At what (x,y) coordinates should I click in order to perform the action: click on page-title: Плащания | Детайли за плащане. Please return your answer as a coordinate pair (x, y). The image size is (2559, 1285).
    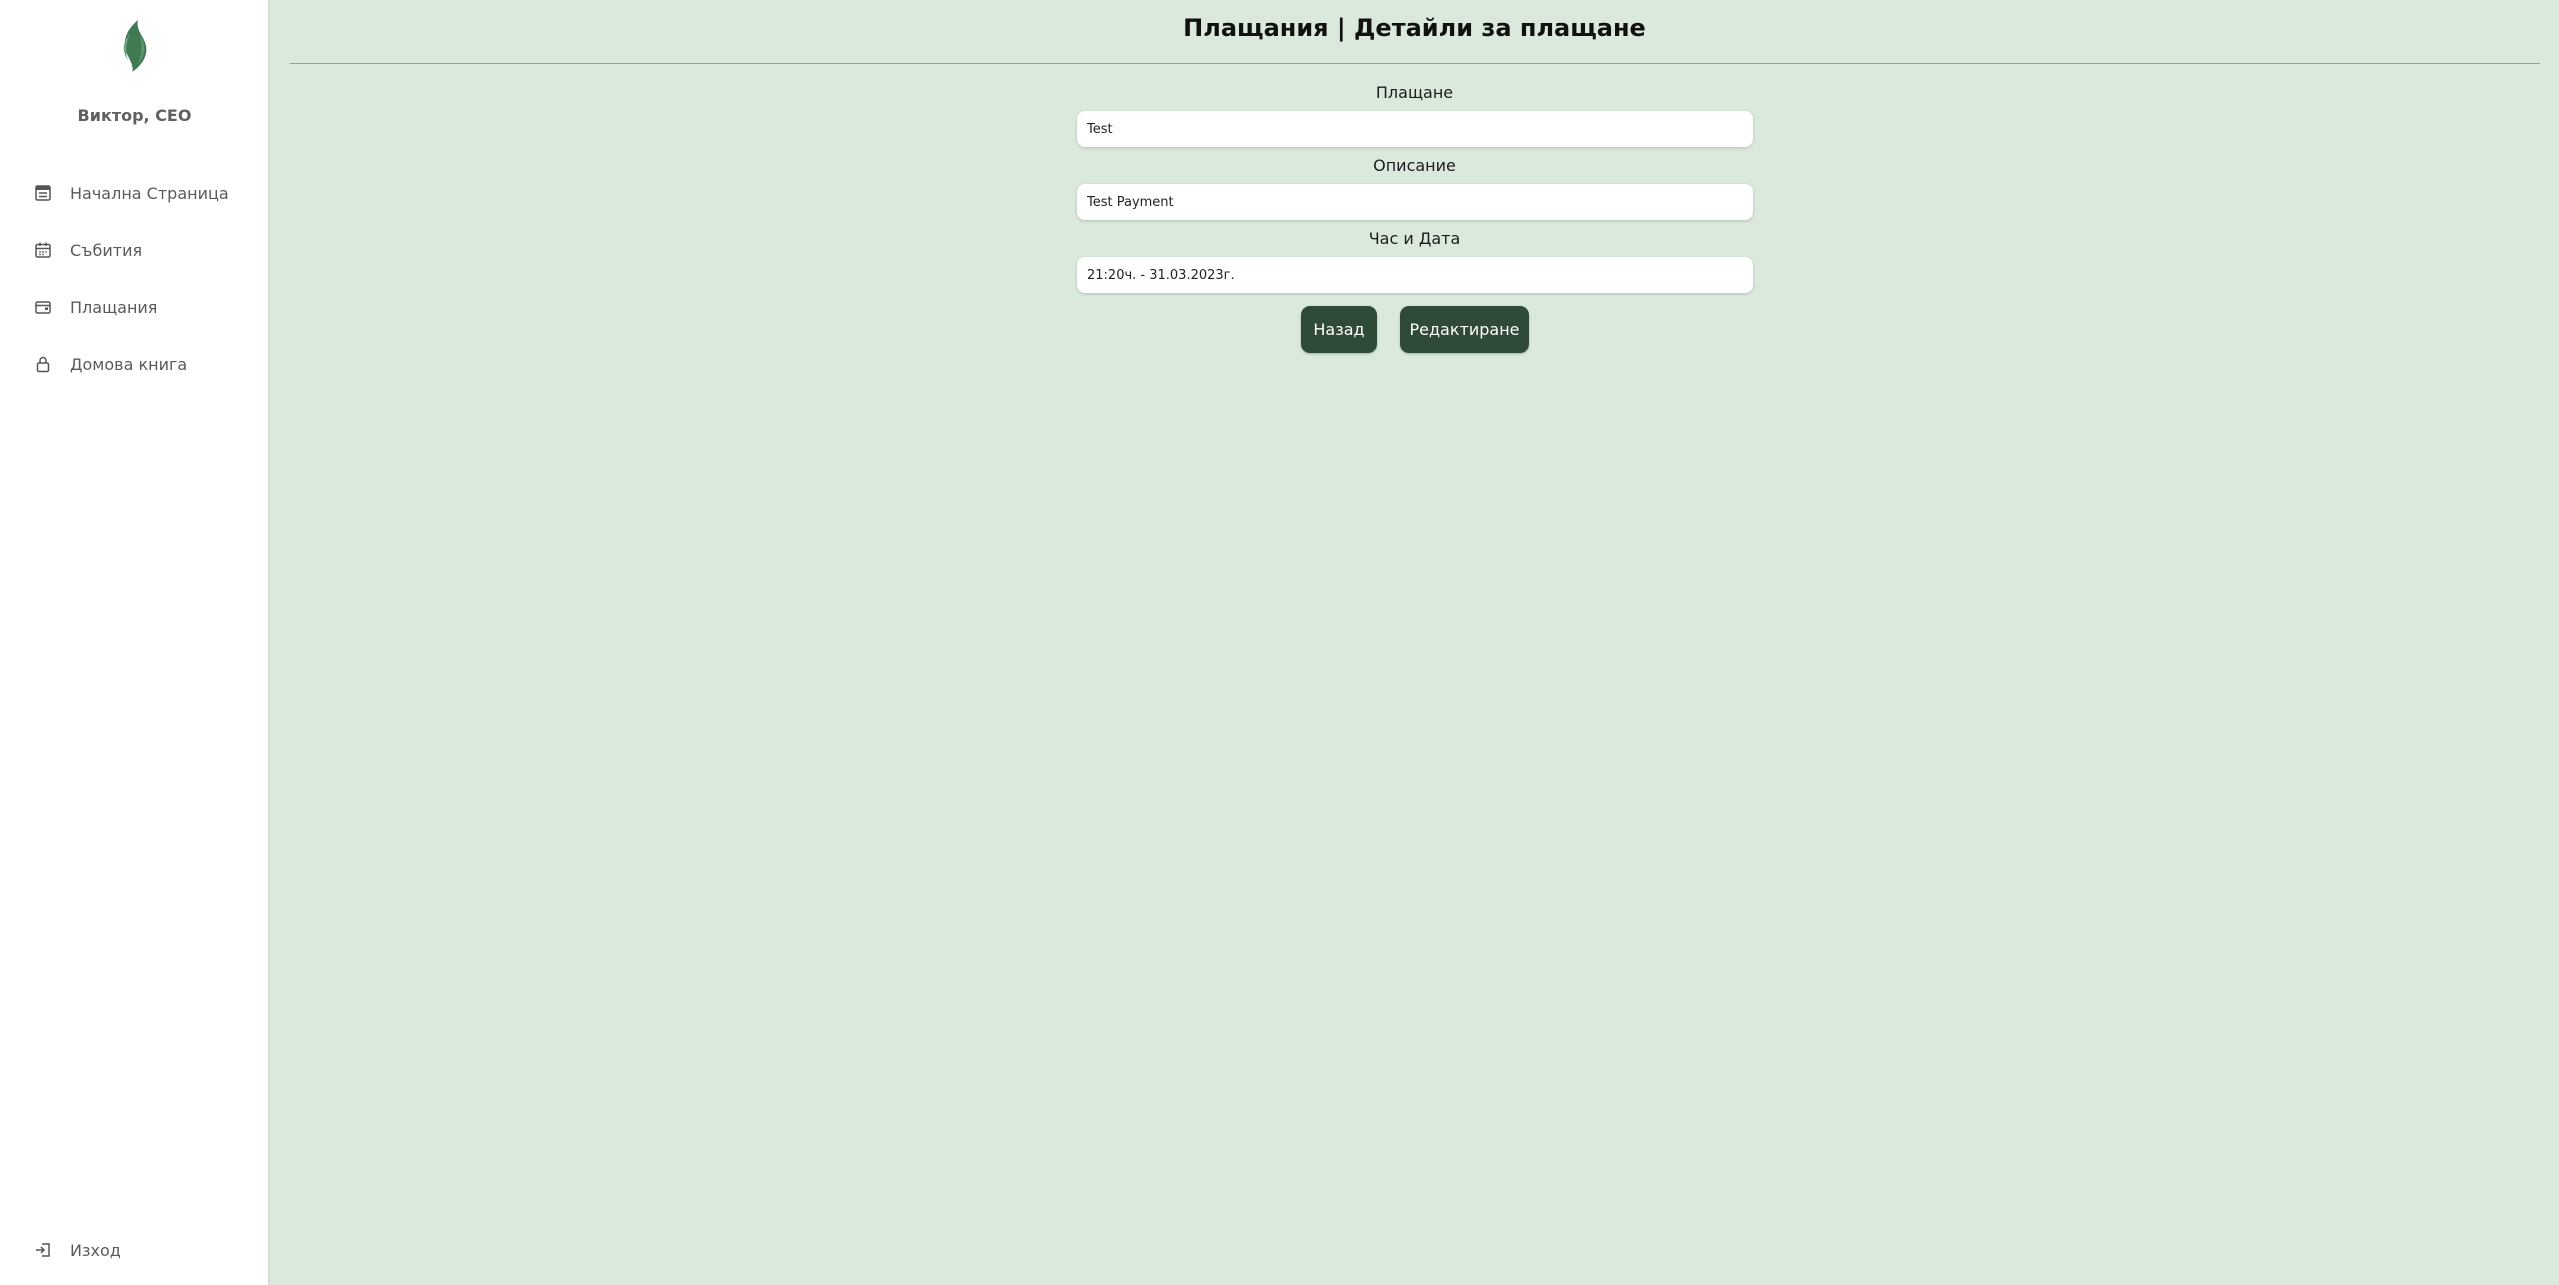
    Looking at the image, I should click on (1414, 28).